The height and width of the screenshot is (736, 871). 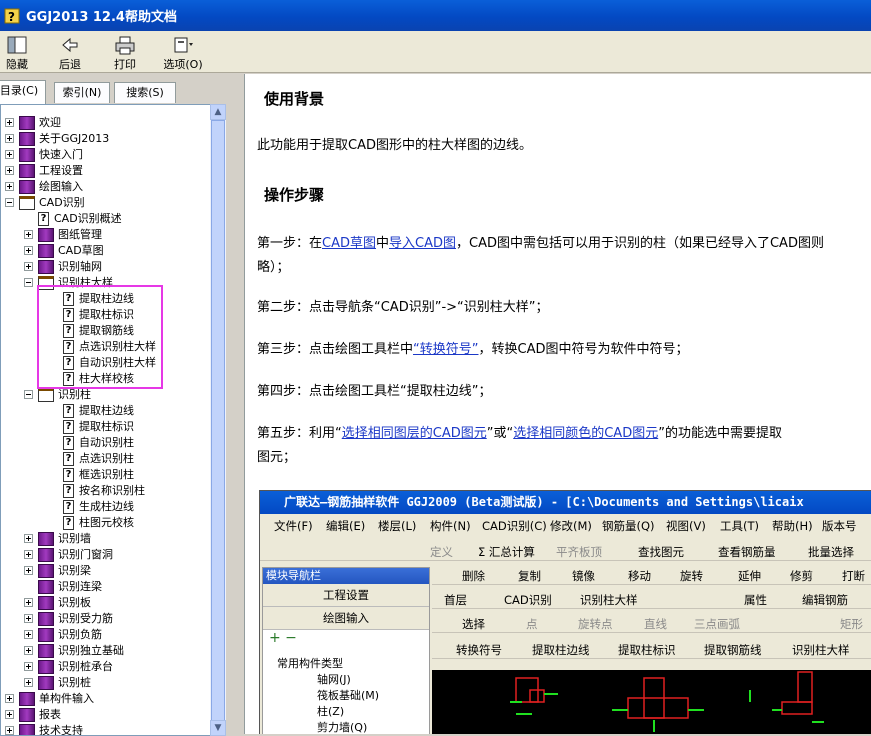 I want to click on tree-item: ? 柱图元校核, so click(x=106, y=523).